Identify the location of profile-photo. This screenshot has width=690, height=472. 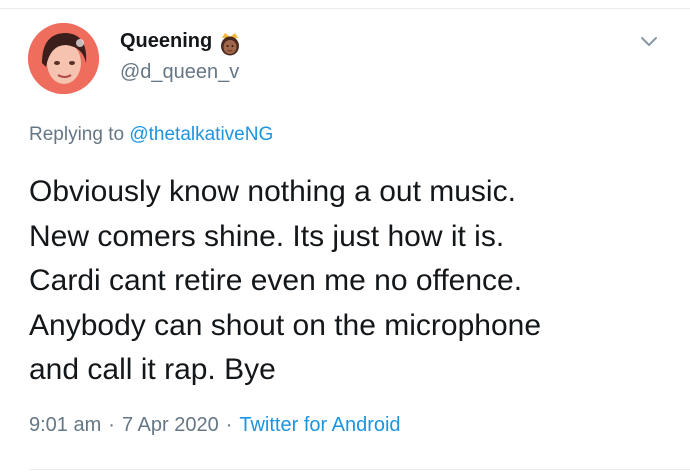
(63, 58).